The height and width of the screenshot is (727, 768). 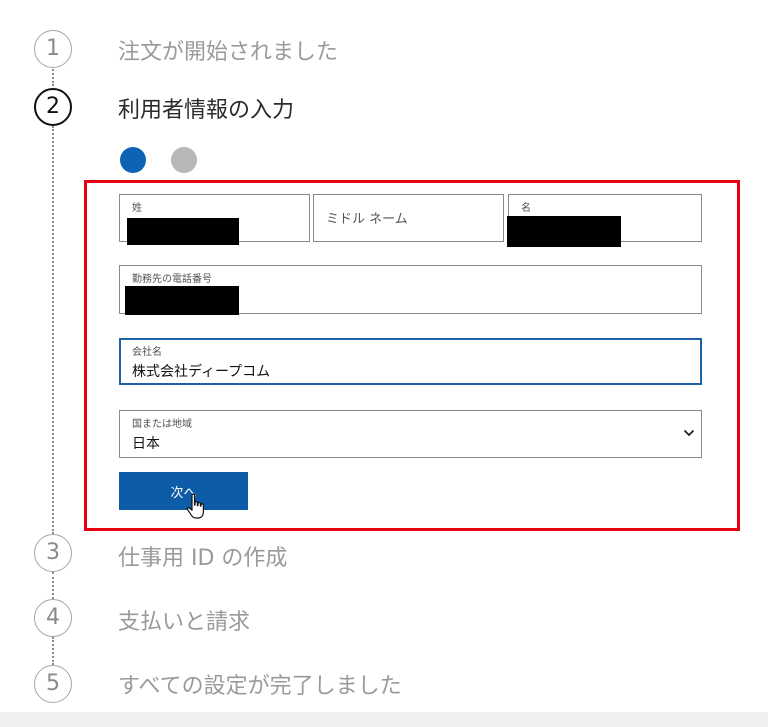 What do you see at coordinates (147, 352) in the screenshot?
I see `company-name-label: 会社名` at bounding box center [147, 352].